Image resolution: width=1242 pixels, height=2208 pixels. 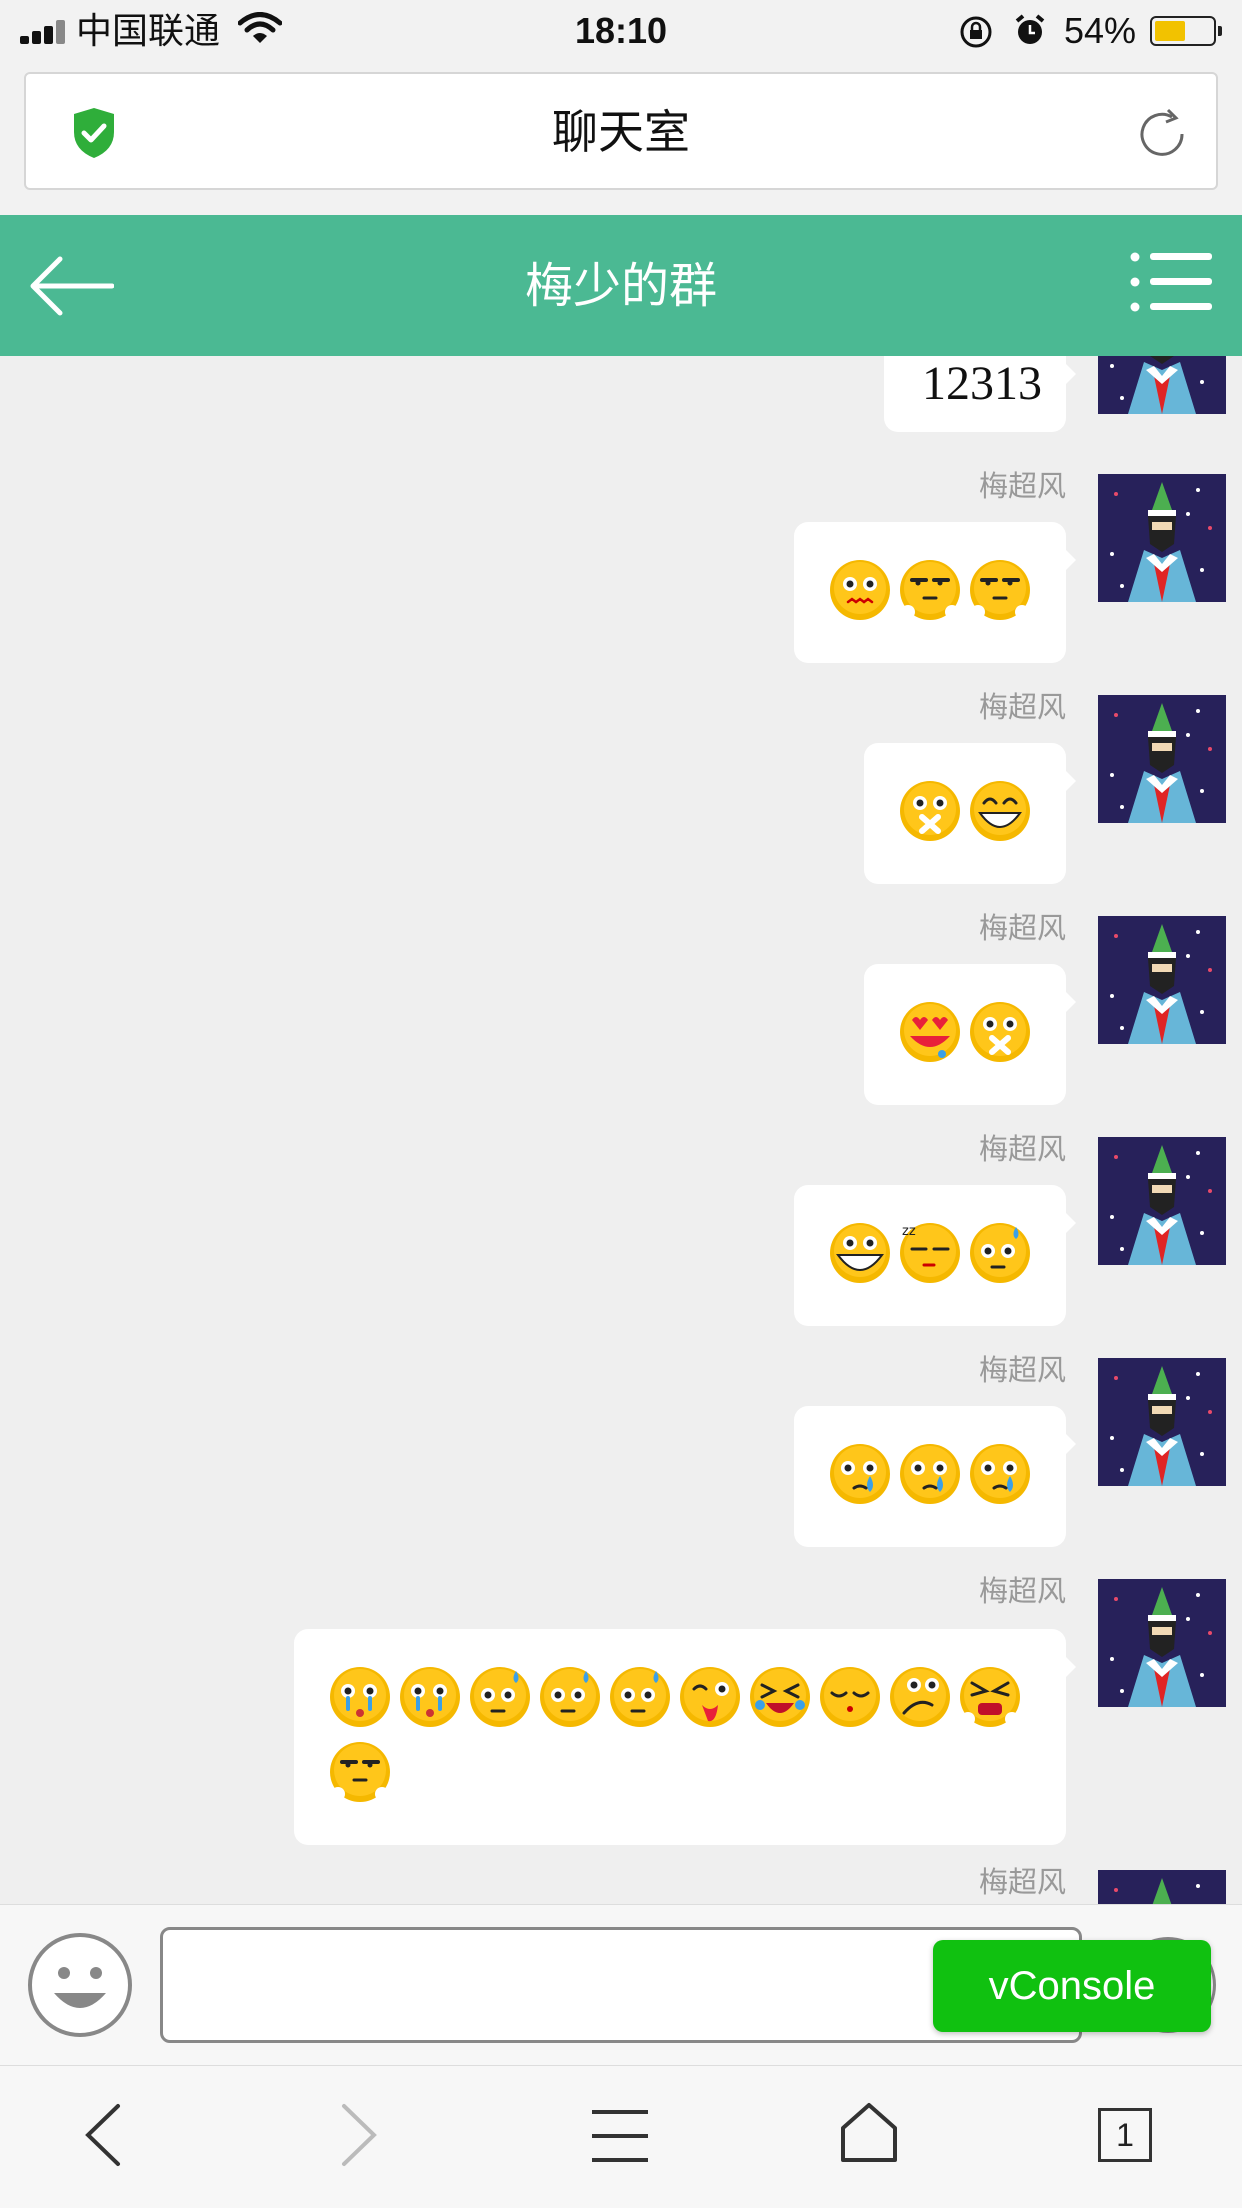 I want to click on message-bubble: 12313, so click(x=980, y=394).